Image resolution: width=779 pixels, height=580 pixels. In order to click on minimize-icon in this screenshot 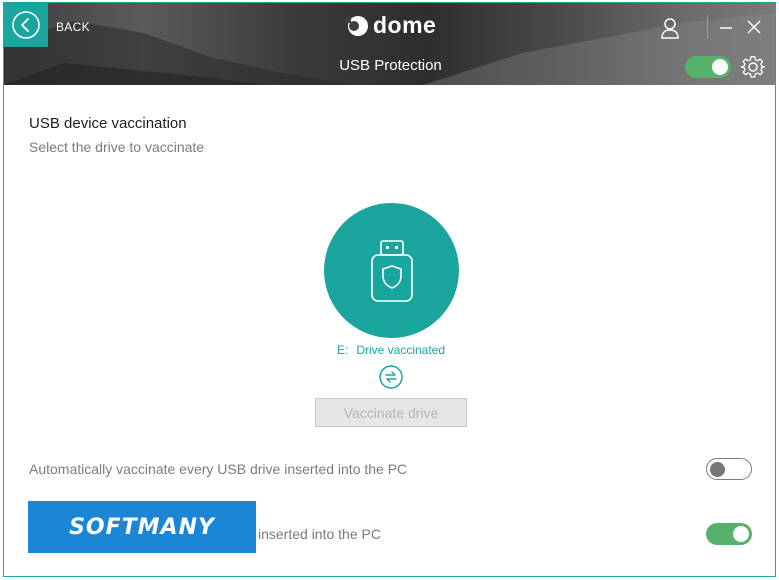, I will do `click(726, 28)`.